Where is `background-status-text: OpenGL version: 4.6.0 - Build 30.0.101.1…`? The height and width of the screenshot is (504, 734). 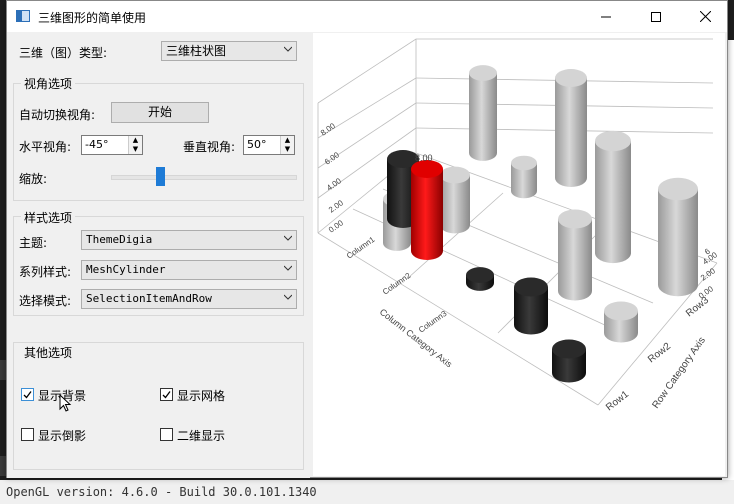
background-status-text: OpenGL version: 4.6.0 - Build 30.0.101.1… is located at coordinates (161, 492).